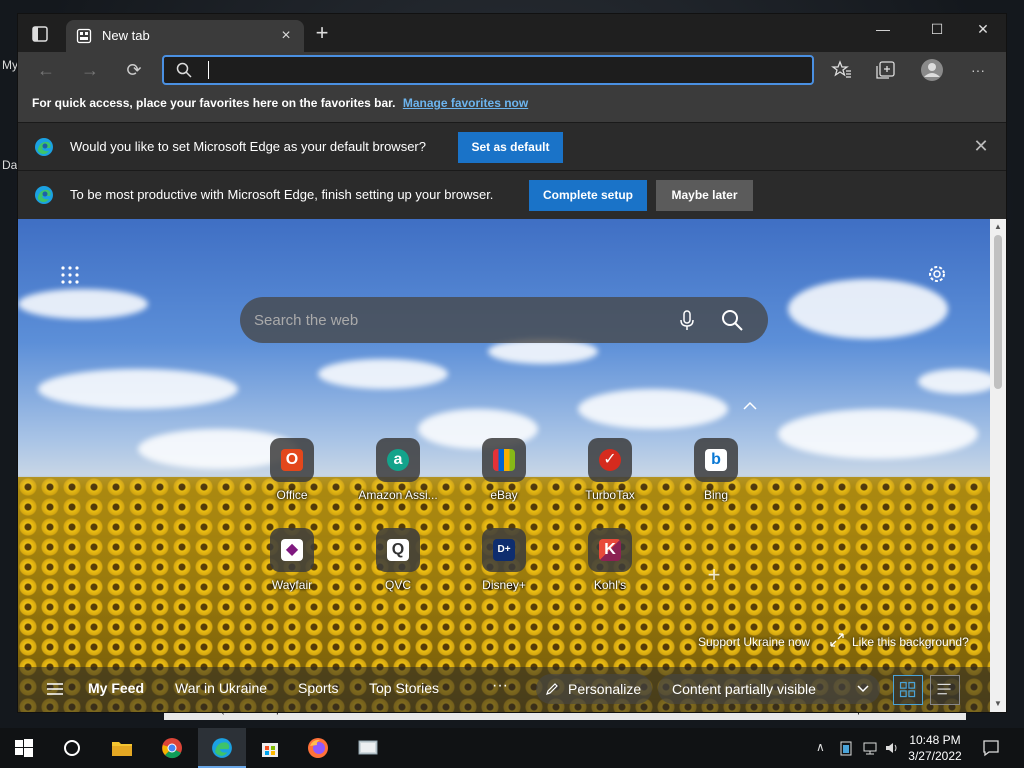 The image size is (1024, 768). What do you see at coordinates (910, 642) in the screenshot?
I see `like-background-link: Like this background?` at bounding box center [910, 642].